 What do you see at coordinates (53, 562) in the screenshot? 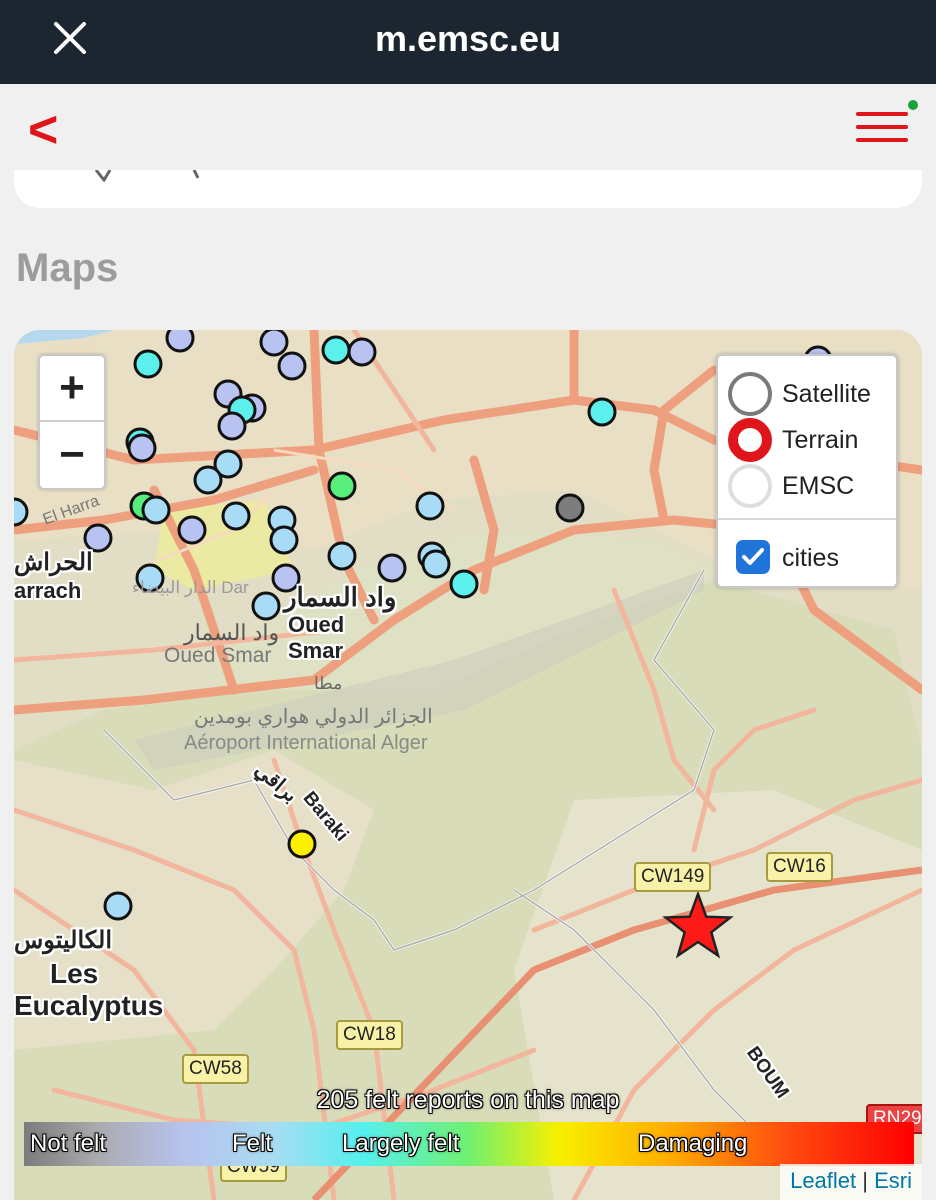
I see `label-harrach-ar: الحراش` at bounding box center [53, 562].